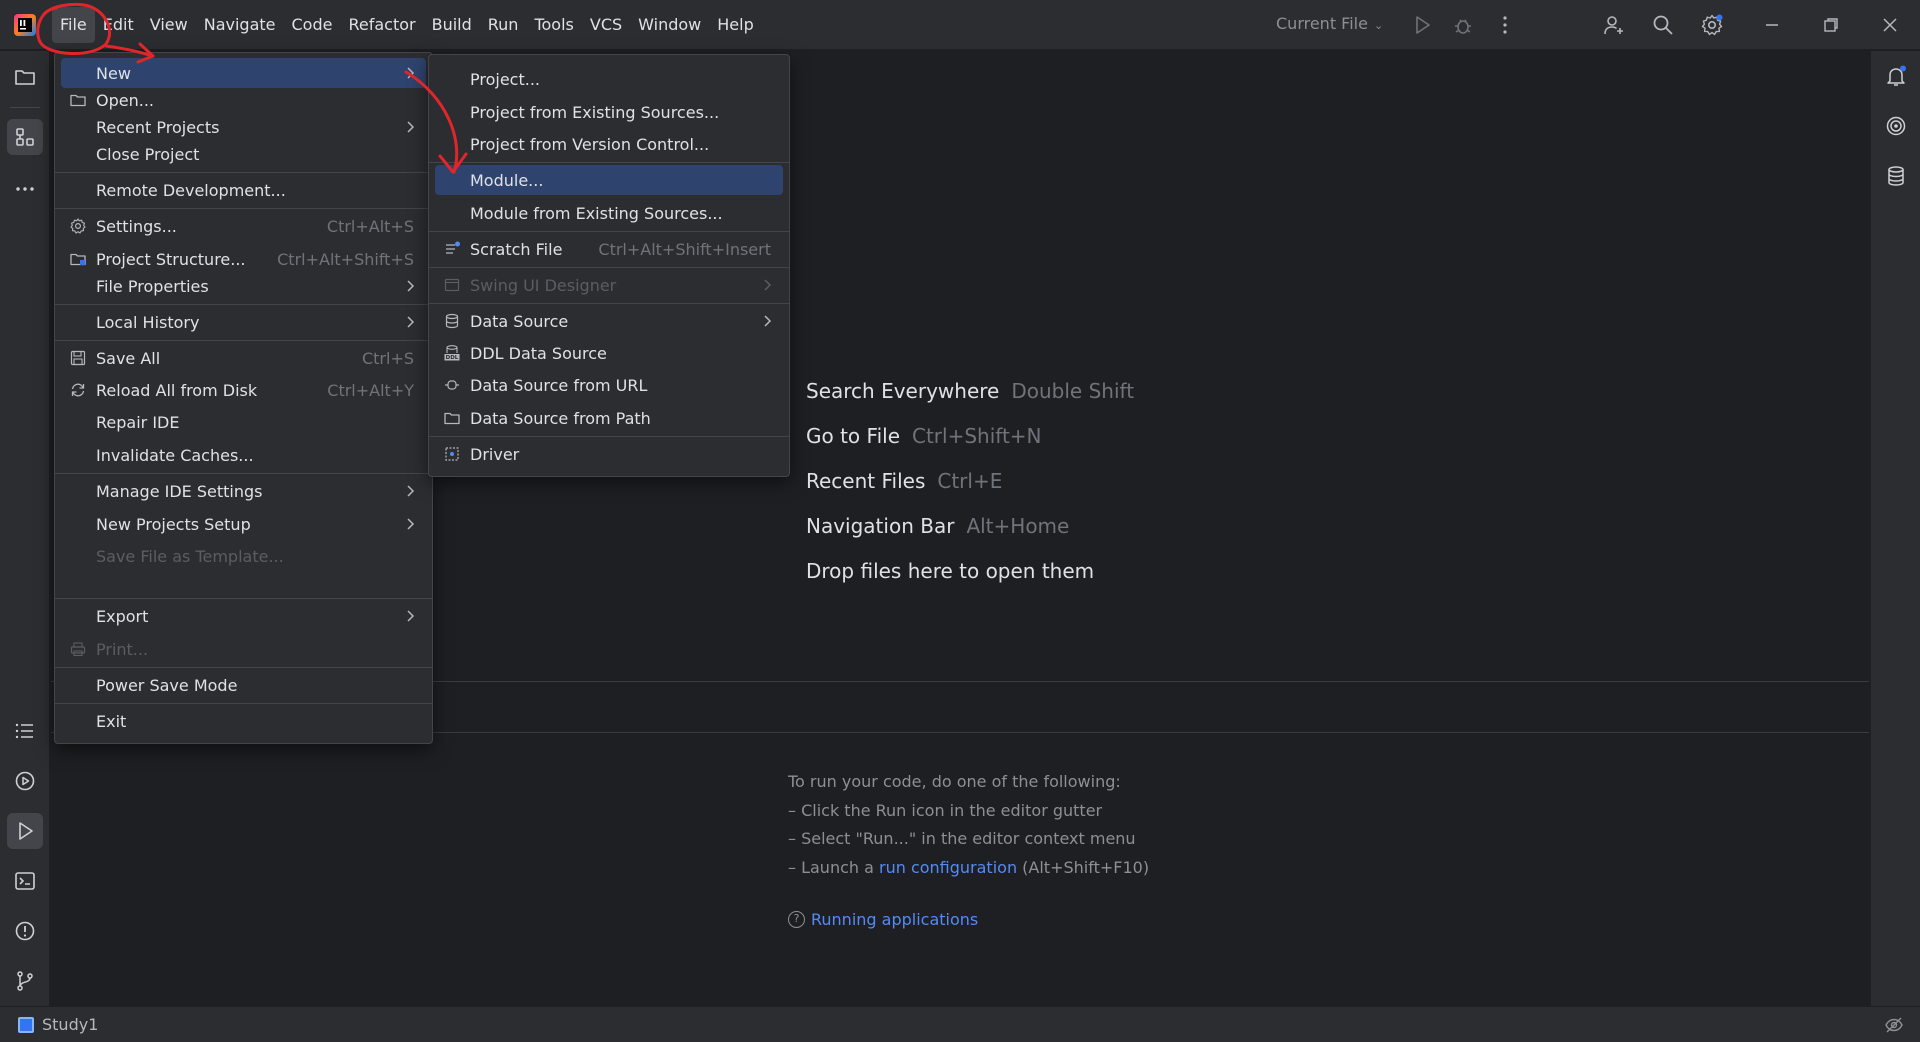 The height and width of the screenshot is (1042, 1920). Describe the element at coordinates (243, 154) in the screenshot. I see `file-menu-close-project: Close Project` at that location.